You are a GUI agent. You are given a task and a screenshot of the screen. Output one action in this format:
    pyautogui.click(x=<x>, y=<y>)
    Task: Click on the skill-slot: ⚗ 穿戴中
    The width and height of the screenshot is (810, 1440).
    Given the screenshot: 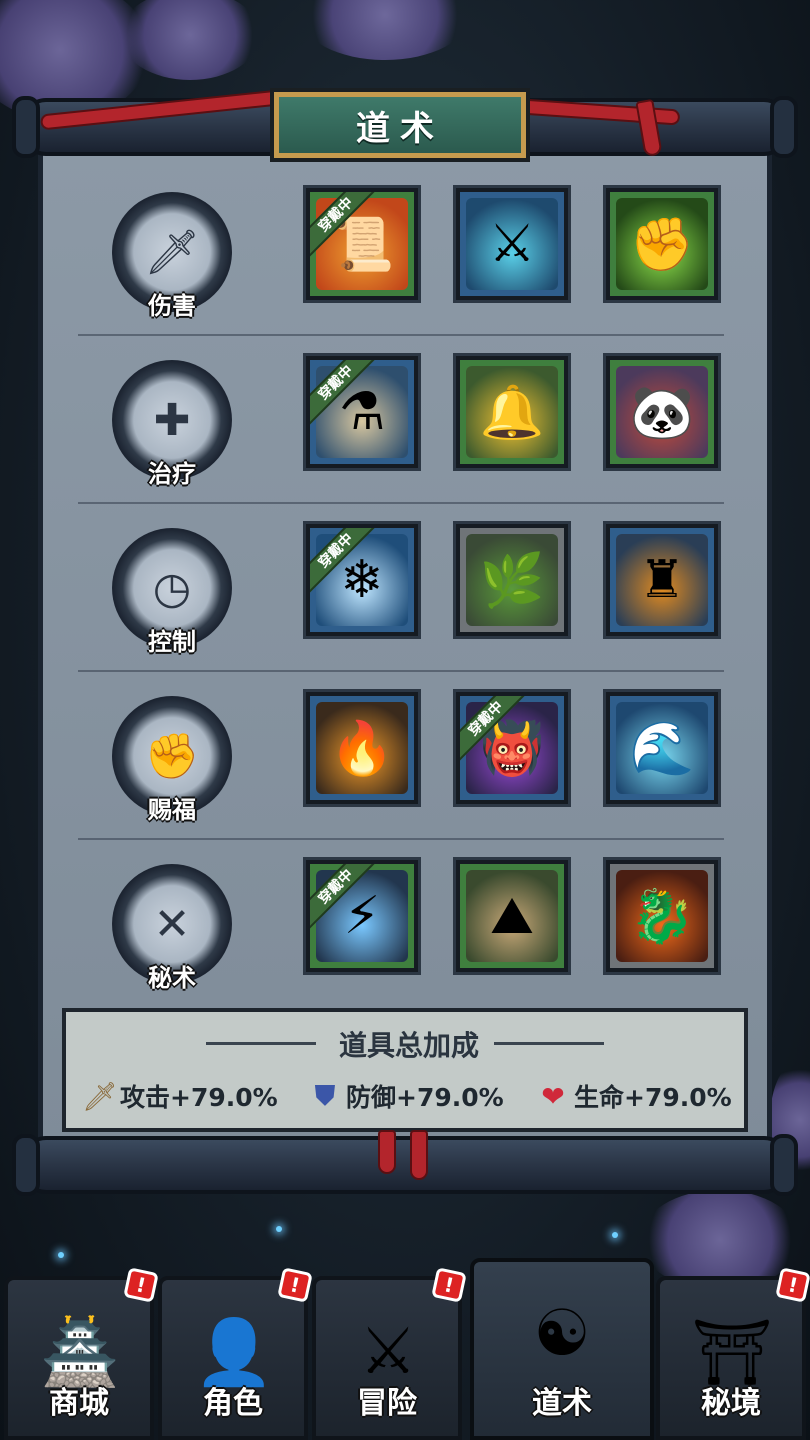 What is the action you would take?
    pyautogui.click(x=362, y=412)
    